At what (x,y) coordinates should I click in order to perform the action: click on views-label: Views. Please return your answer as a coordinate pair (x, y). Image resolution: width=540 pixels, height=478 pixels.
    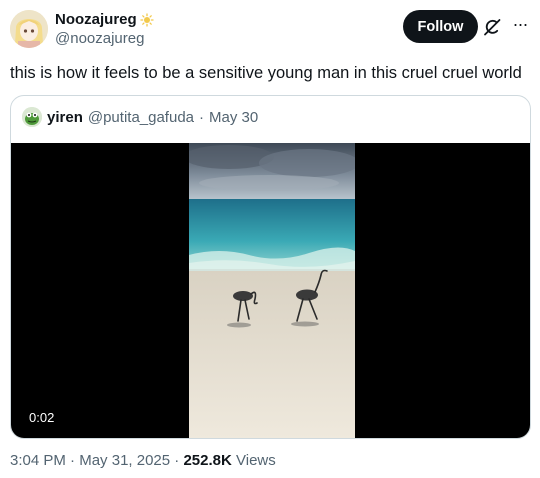
    Looking at the image, I should click on (256, 460).